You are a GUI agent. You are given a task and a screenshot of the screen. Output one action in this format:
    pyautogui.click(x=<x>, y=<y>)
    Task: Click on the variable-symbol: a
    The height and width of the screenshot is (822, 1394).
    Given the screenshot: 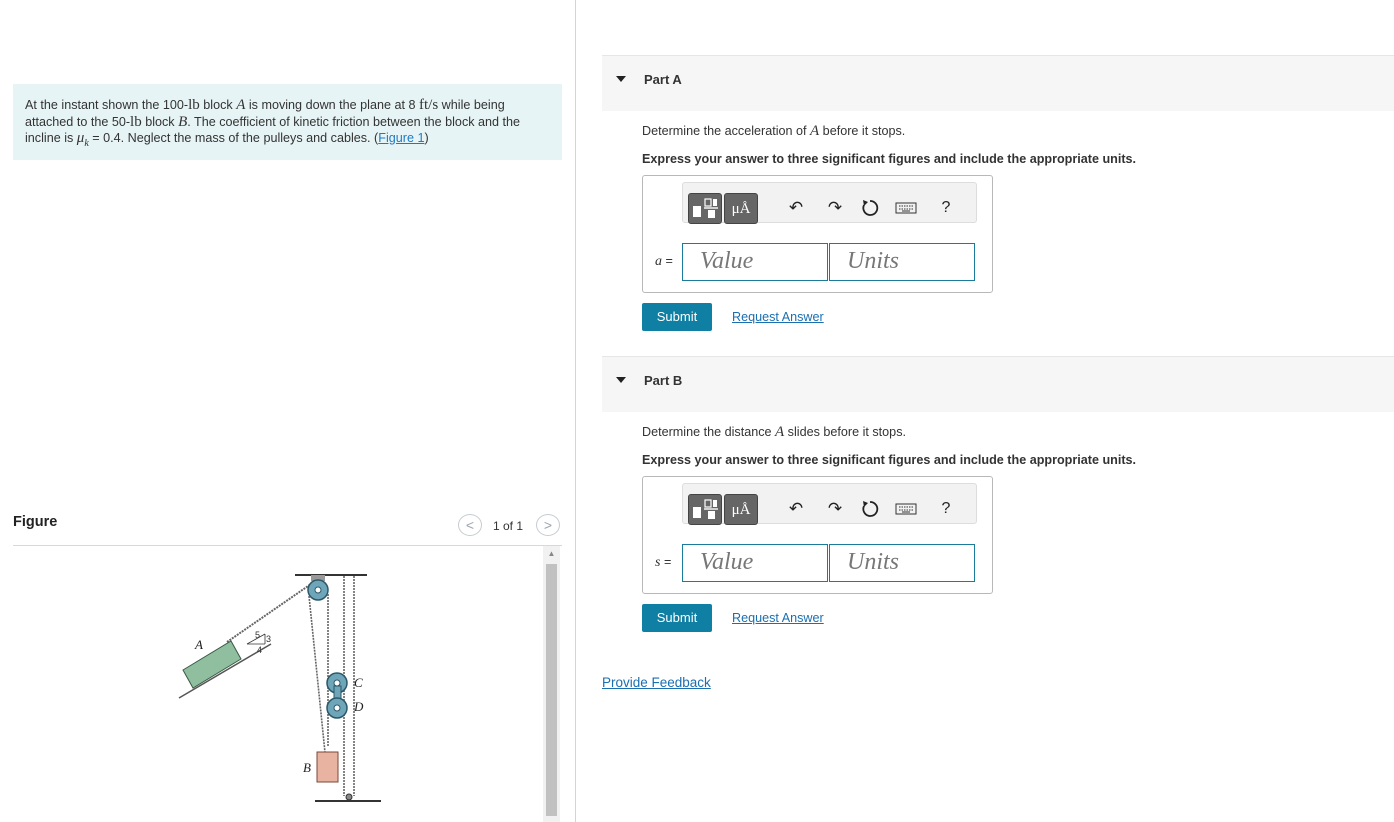 What is the action you would take?
    pyautogui.click(x=658, y=261)
    